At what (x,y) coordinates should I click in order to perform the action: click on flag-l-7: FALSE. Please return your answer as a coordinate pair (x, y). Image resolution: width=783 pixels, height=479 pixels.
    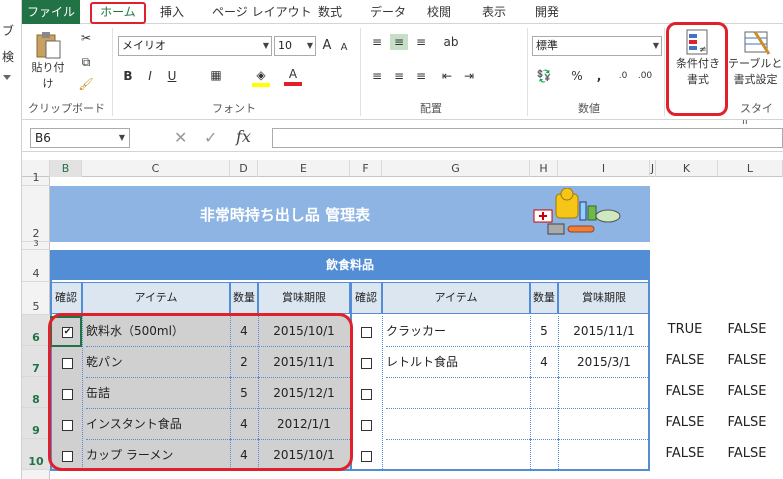
    Looking at the image, I should click on (747, 360).